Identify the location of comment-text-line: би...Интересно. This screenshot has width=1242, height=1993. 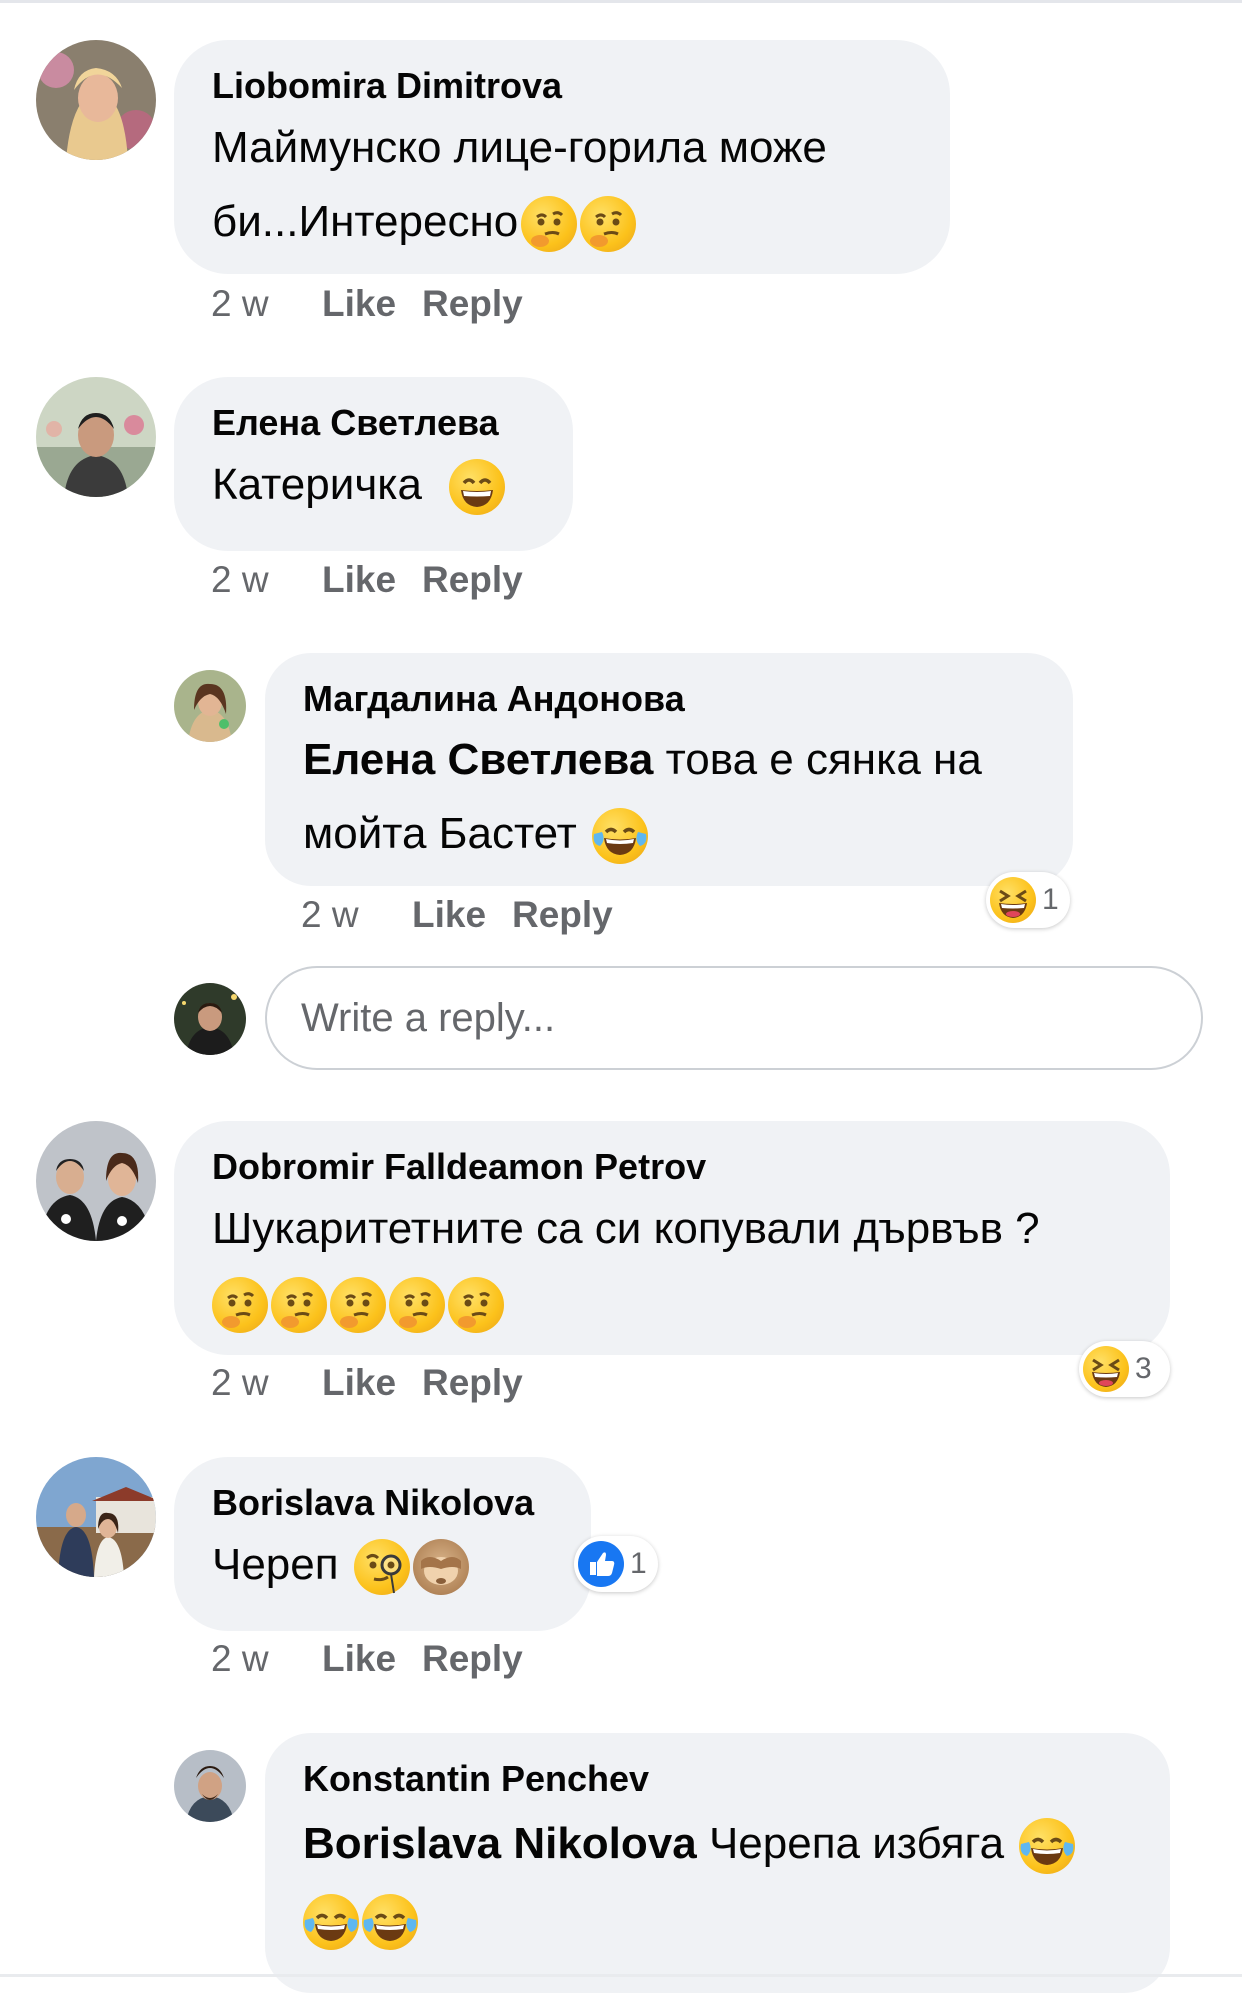
(365, 221).